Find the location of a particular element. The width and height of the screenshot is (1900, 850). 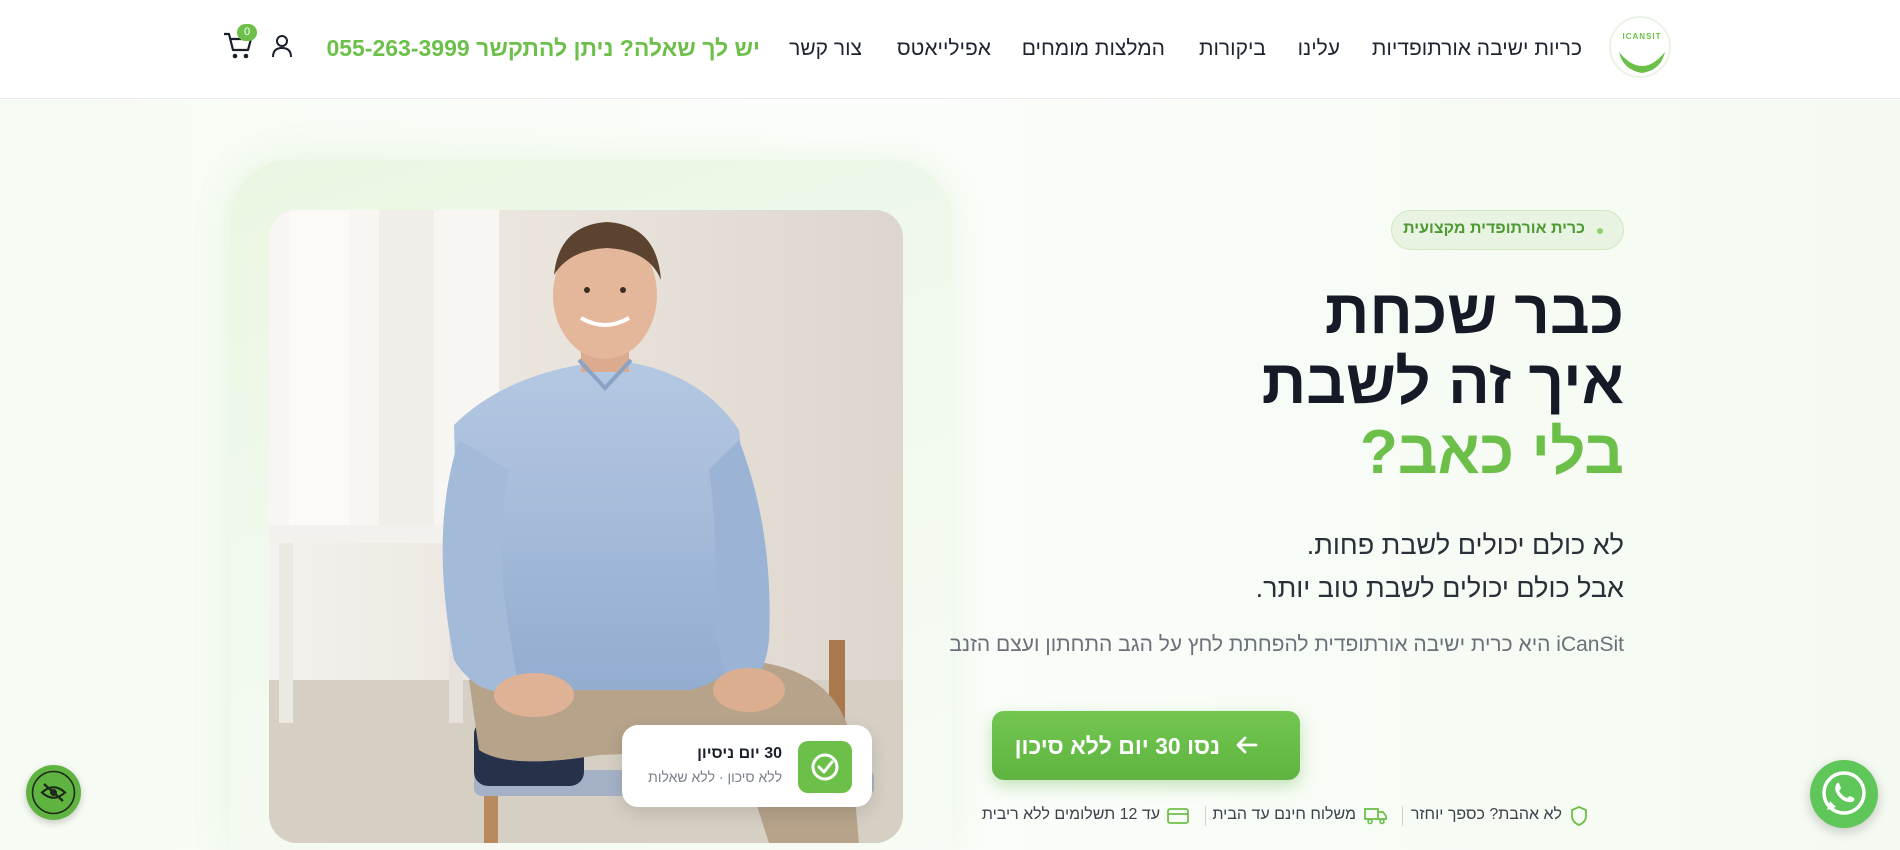

truck-icon is located at coordinates (1375, 816).